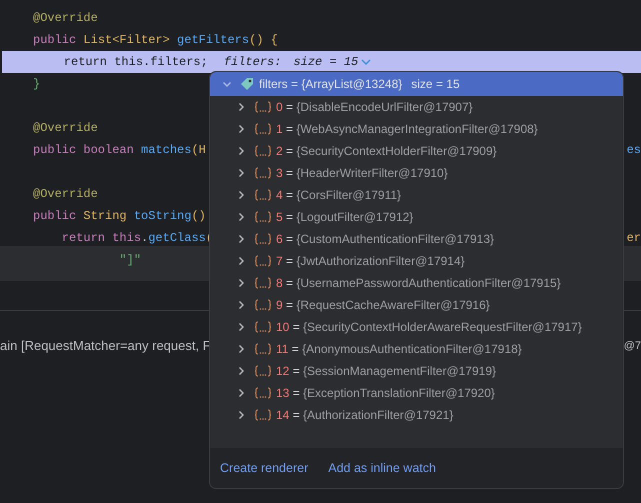 This screenshot has width=641, height=503. I want to click on variable-entry: 7 = {JwtAuthorizationFilter@17914}, so click(370, 261).